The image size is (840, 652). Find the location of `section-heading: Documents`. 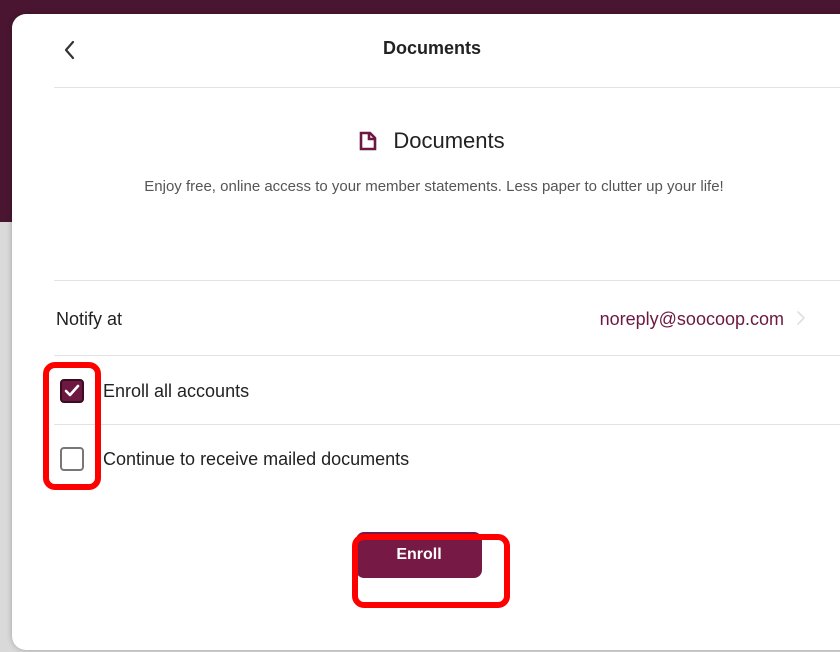

section-heading: Documents is located at coordinates (426, 141).